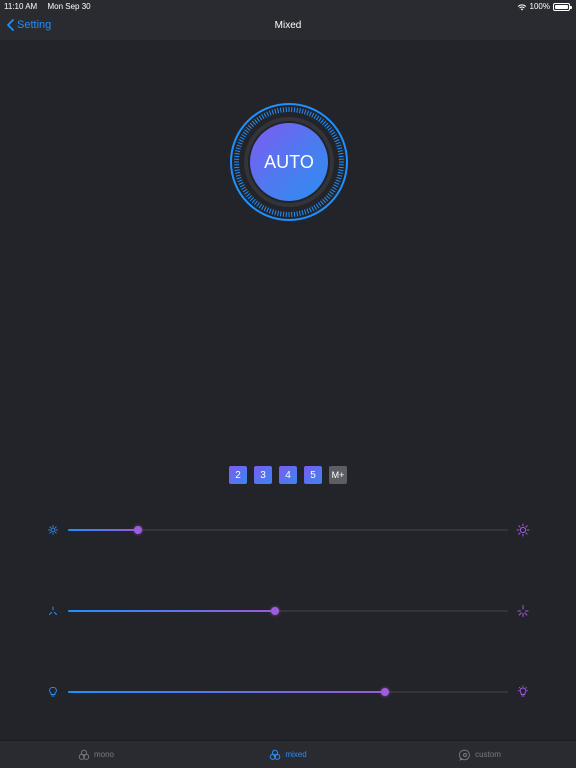 This screenshot has width=576, height=768. I want to click on bulb-slider-thumb, so click(384, 692).